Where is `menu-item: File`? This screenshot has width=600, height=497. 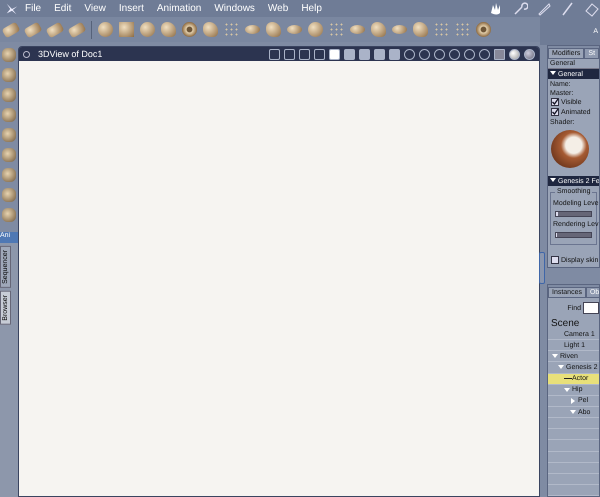 menu-item: File is located at coordinates (33, 8).